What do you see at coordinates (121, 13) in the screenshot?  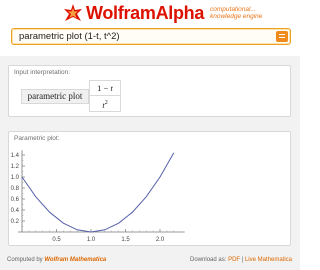 I see `logo-word-wolfram: Wolfram` at bounding box center [121, 13].